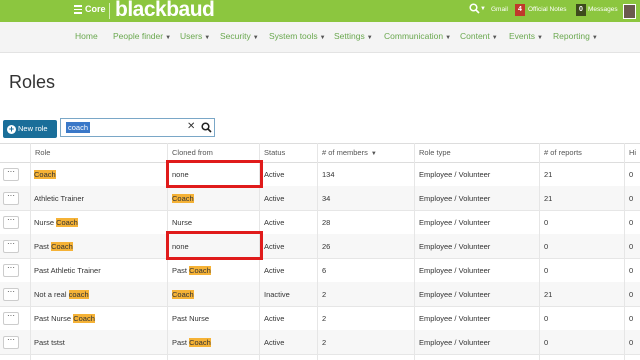 This screenshot has width=640, height=360. I want to click on nav-settings: Settings ▼, so click(353, 36).